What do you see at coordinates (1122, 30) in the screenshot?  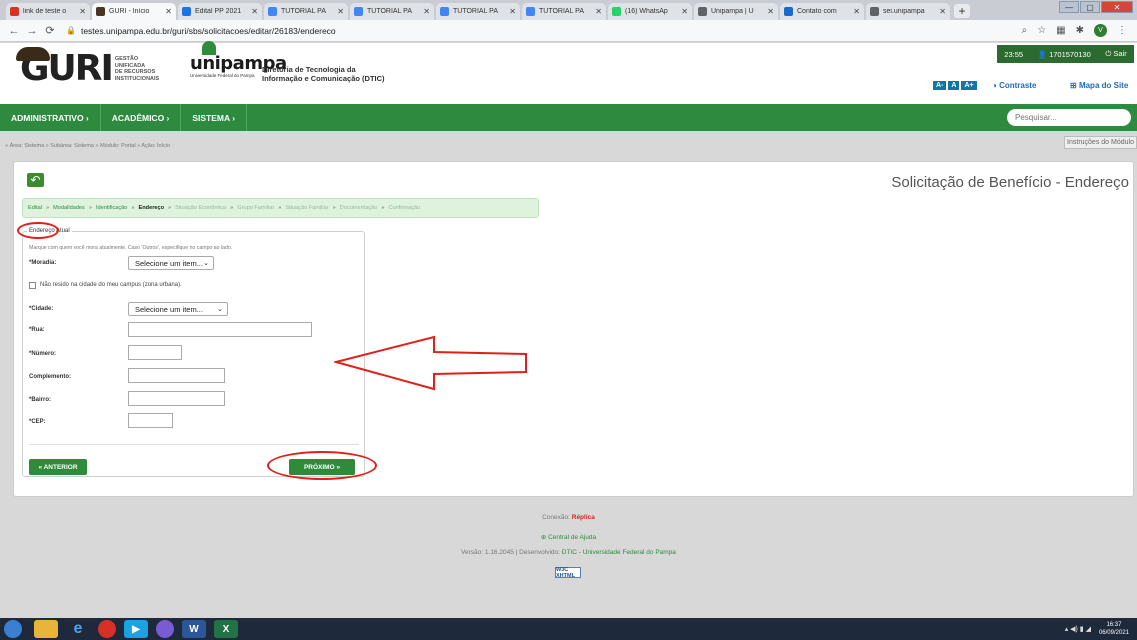 I see `menu-dots-icon: ⋮` at bounding box center [1122, 30].